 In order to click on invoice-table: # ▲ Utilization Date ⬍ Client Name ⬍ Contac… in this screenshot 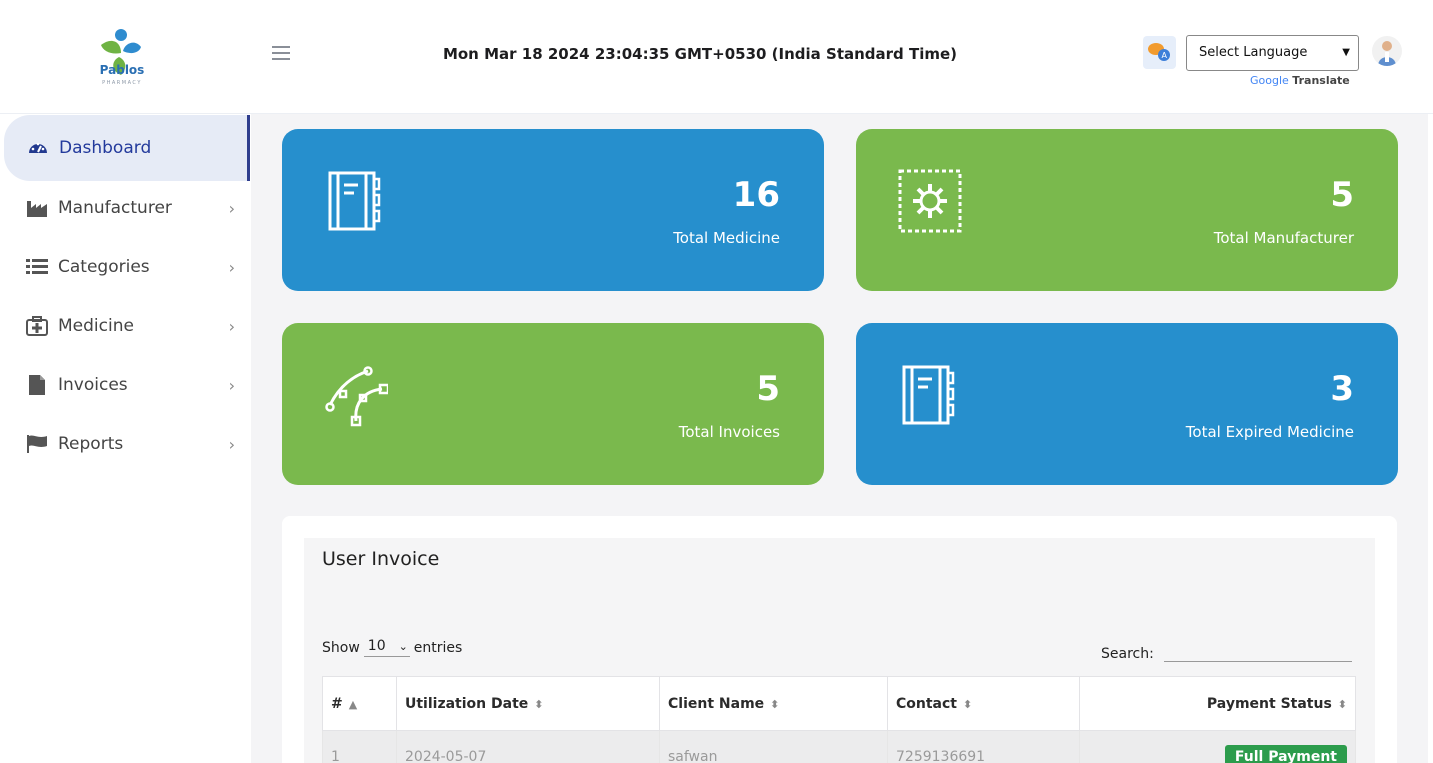, I will do `click(839, 719)`.